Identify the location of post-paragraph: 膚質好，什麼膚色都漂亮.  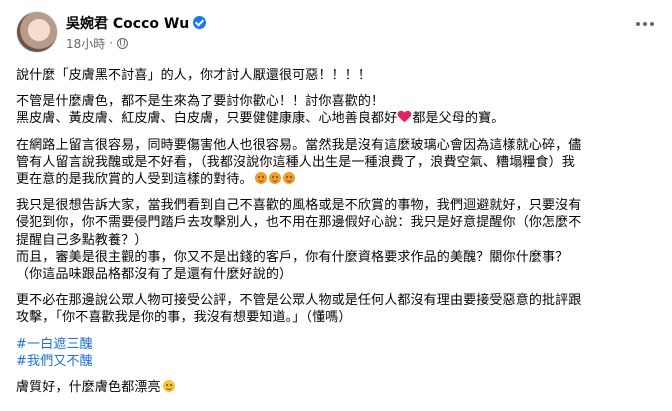
(336, 387).